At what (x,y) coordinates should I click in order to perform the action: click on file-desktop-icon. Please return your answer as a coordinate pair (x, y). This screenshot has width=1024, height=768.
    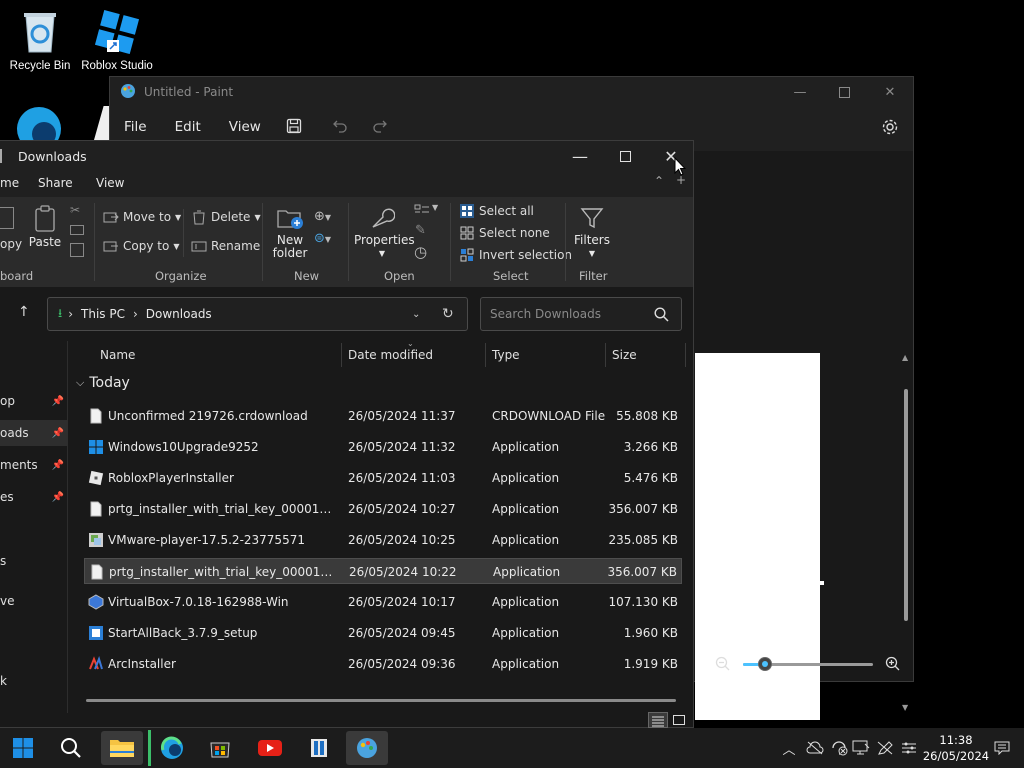
    Looking at the image, I should click on (102, 123).